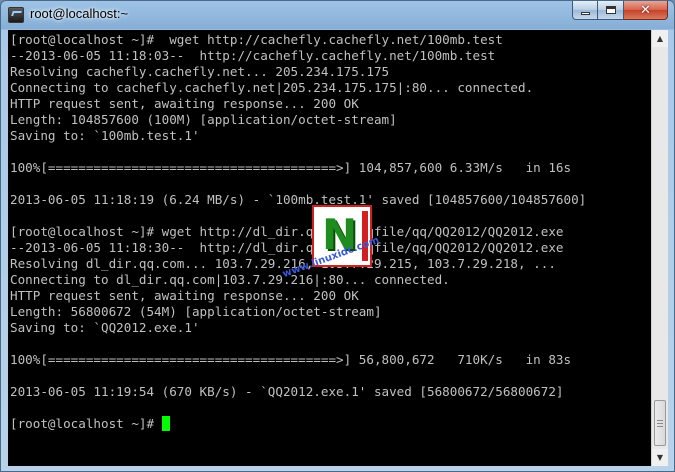  What do you see at coordinates (659, 248) in the screenshot?
I see `vertical-scrollbar: ▲ ▼` at bounding box center [659, 248].